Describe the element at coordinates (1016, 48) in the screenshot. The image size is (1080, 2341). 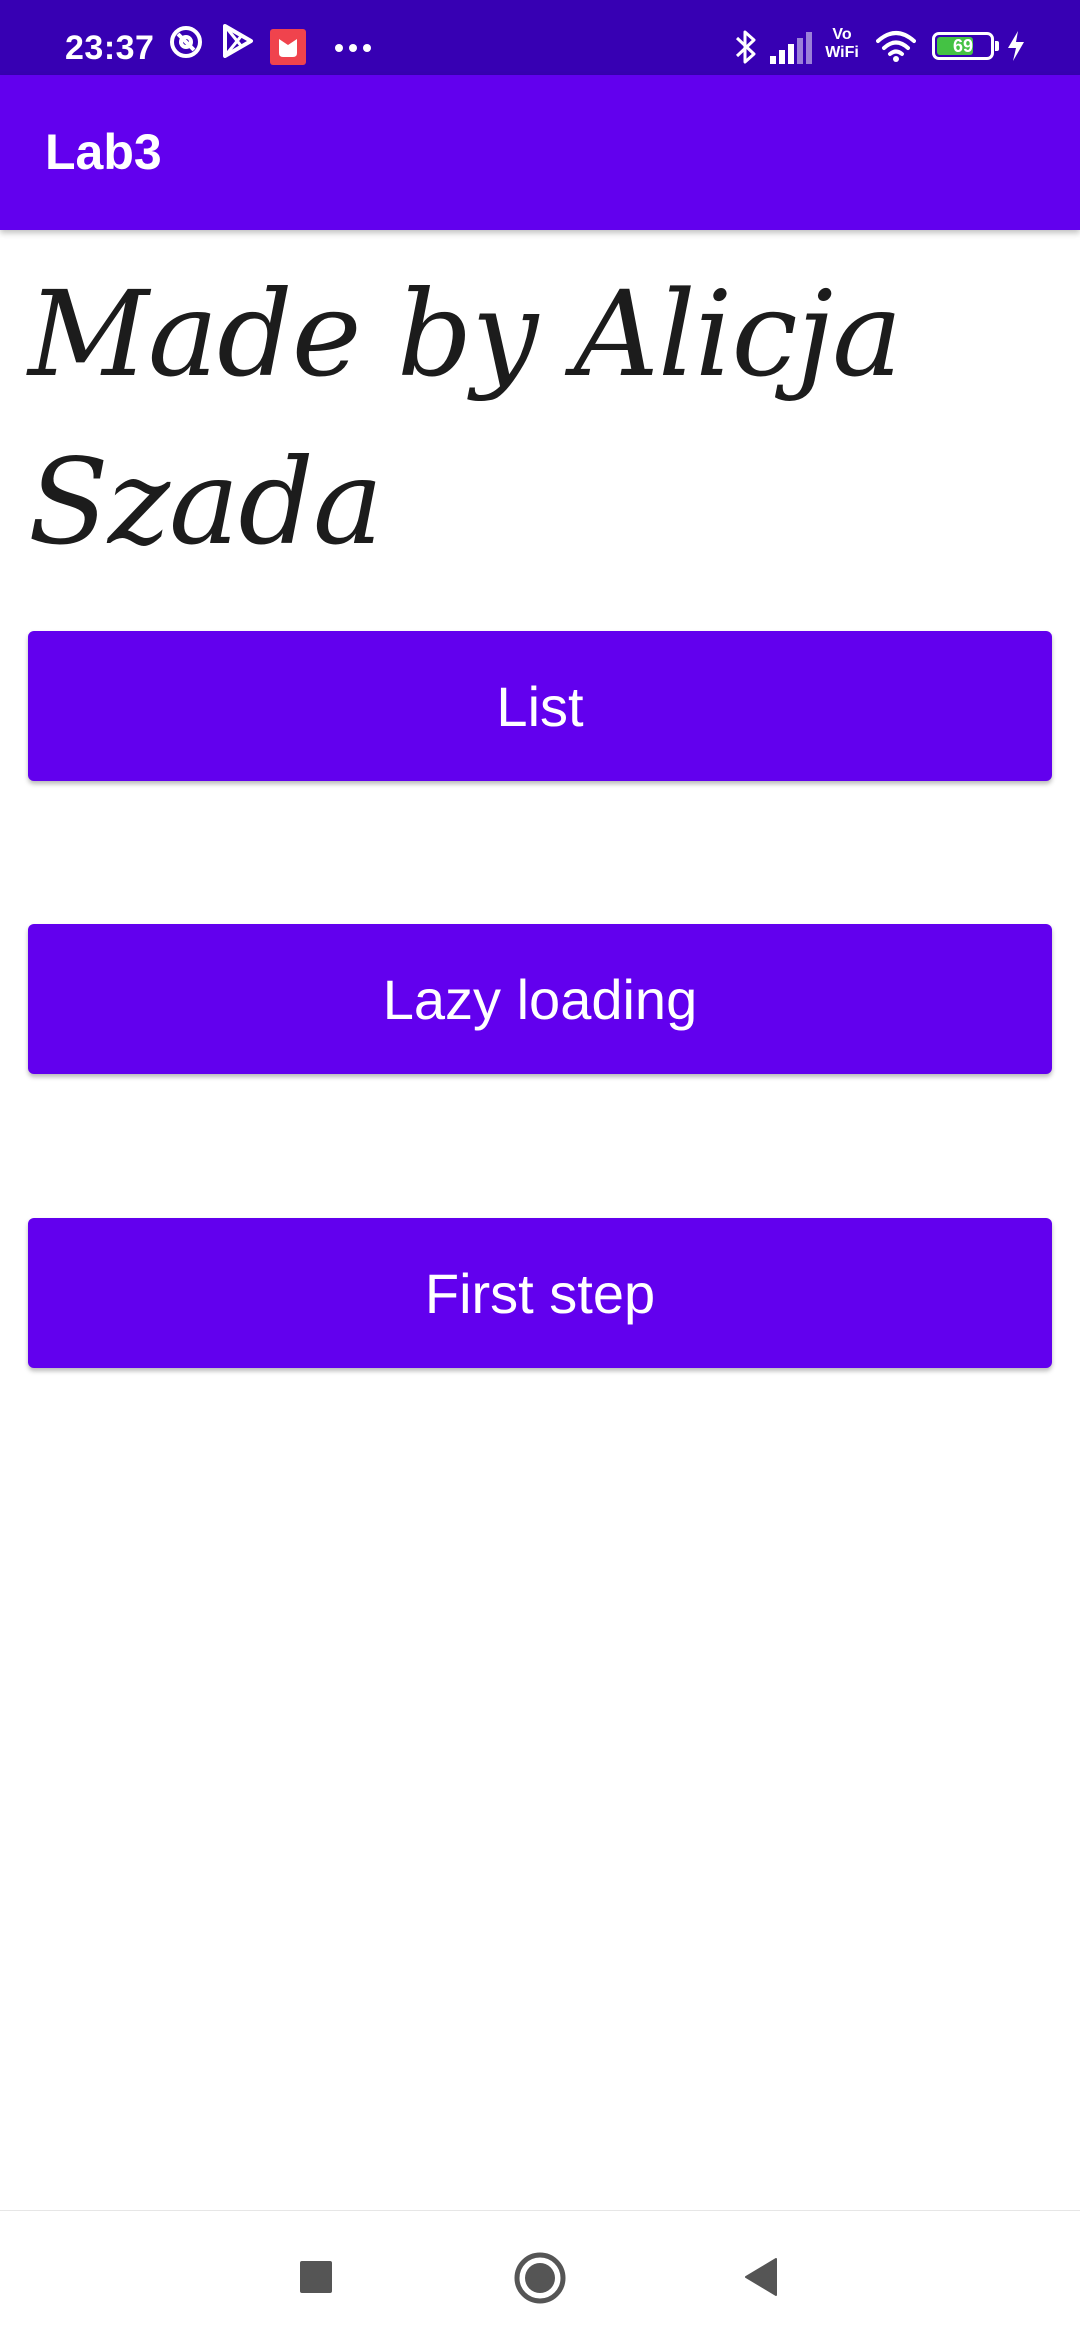
I see `charging-icon` at that location.